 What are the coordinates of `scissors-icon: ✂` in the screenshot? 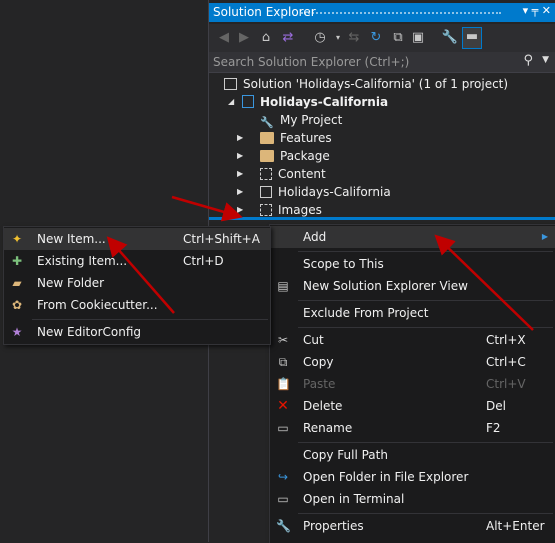 It's located at (283, 340).